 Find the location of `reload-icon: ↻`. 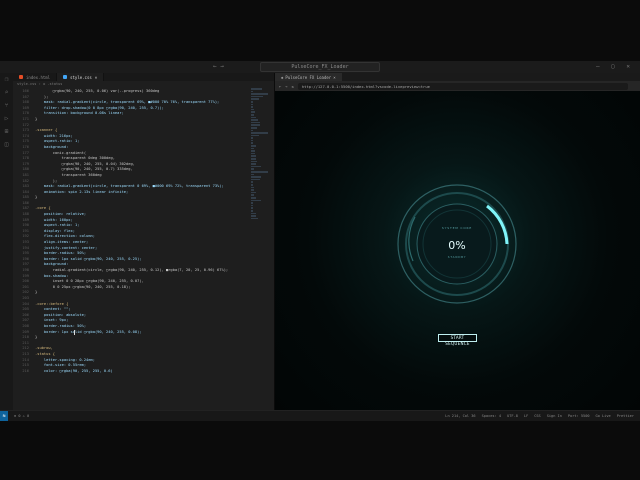

reload-icon: ↻ is located at coordinates (293, 86).